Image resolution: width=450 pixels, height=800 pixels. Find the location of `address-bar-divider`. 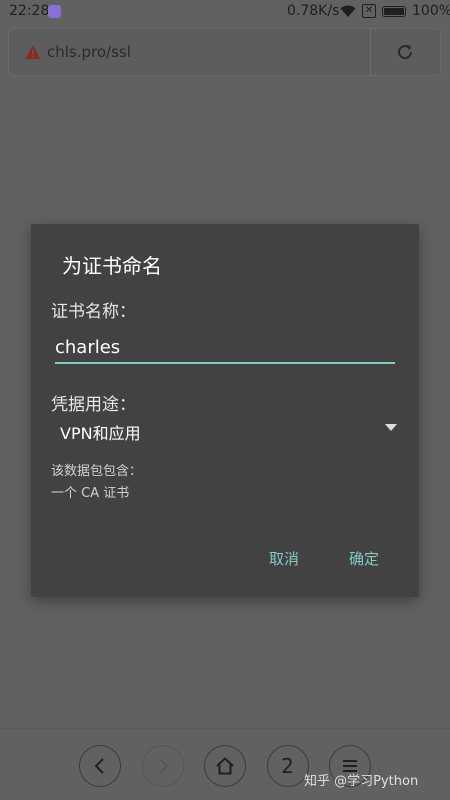

address-bar-divider is located at coordinates (370, 52).